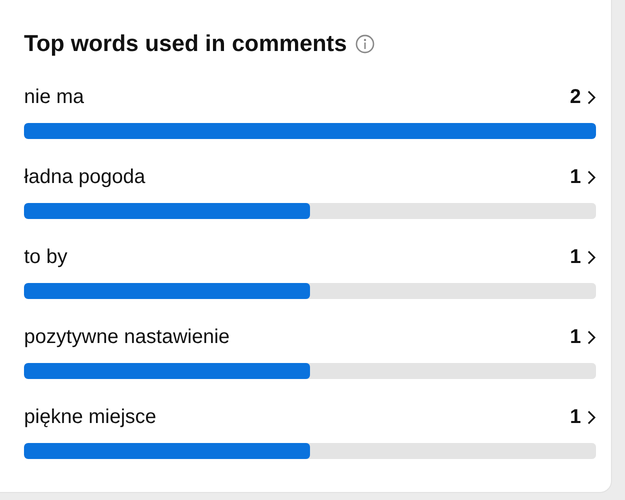 This screenshot has height=500, width=625. What do you see at coordinates (85, 177) in the screenshot?
I see `word-label: ładna pogoda` at bounding box center [85, 177].